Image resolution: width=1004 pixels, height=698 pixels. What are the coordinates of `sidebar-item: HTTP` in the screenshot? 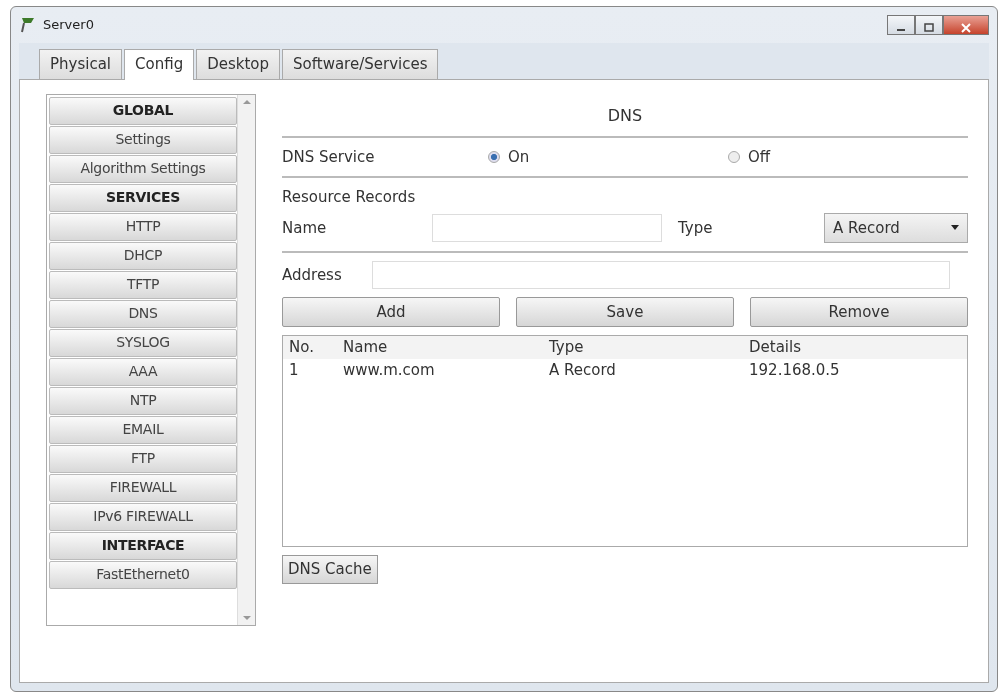 It's located at (143, 226).